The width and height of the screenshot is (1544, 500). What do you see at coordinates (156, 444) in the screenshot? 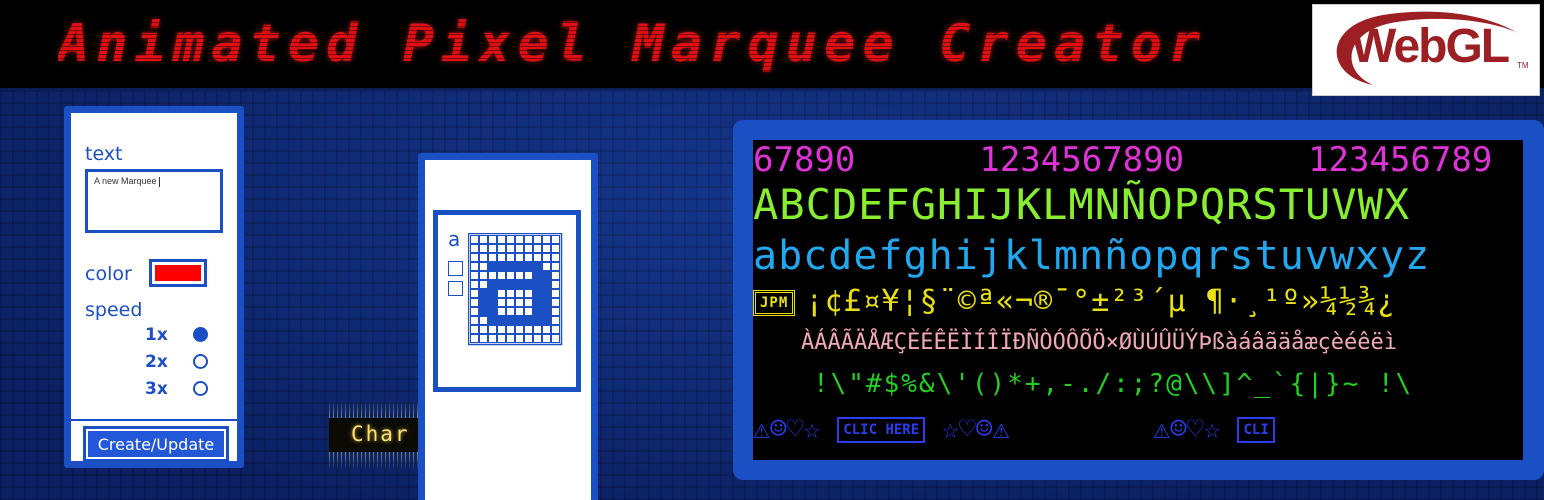
I see `create-update-button: Create/Update` at bounding box center [156, 444].